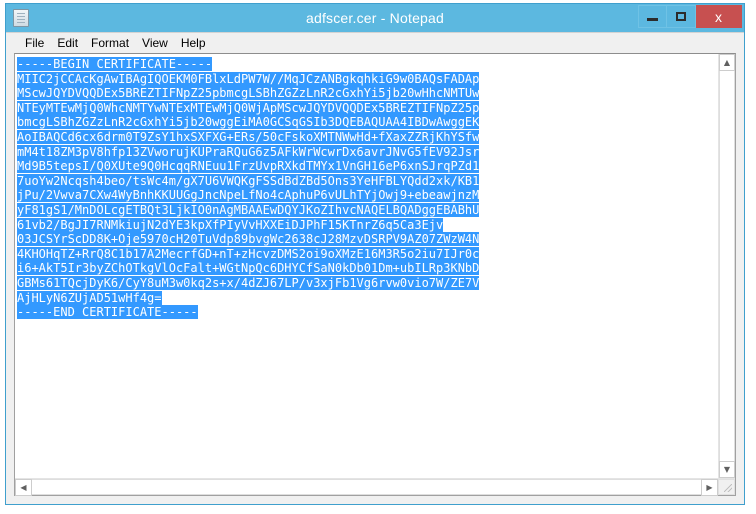 The height and width of the screenshot is (514, 756). Describe the element at coordinates (375, 42) in the screenshot. I see `menu-bar: File Edit Format View Help` at that location.